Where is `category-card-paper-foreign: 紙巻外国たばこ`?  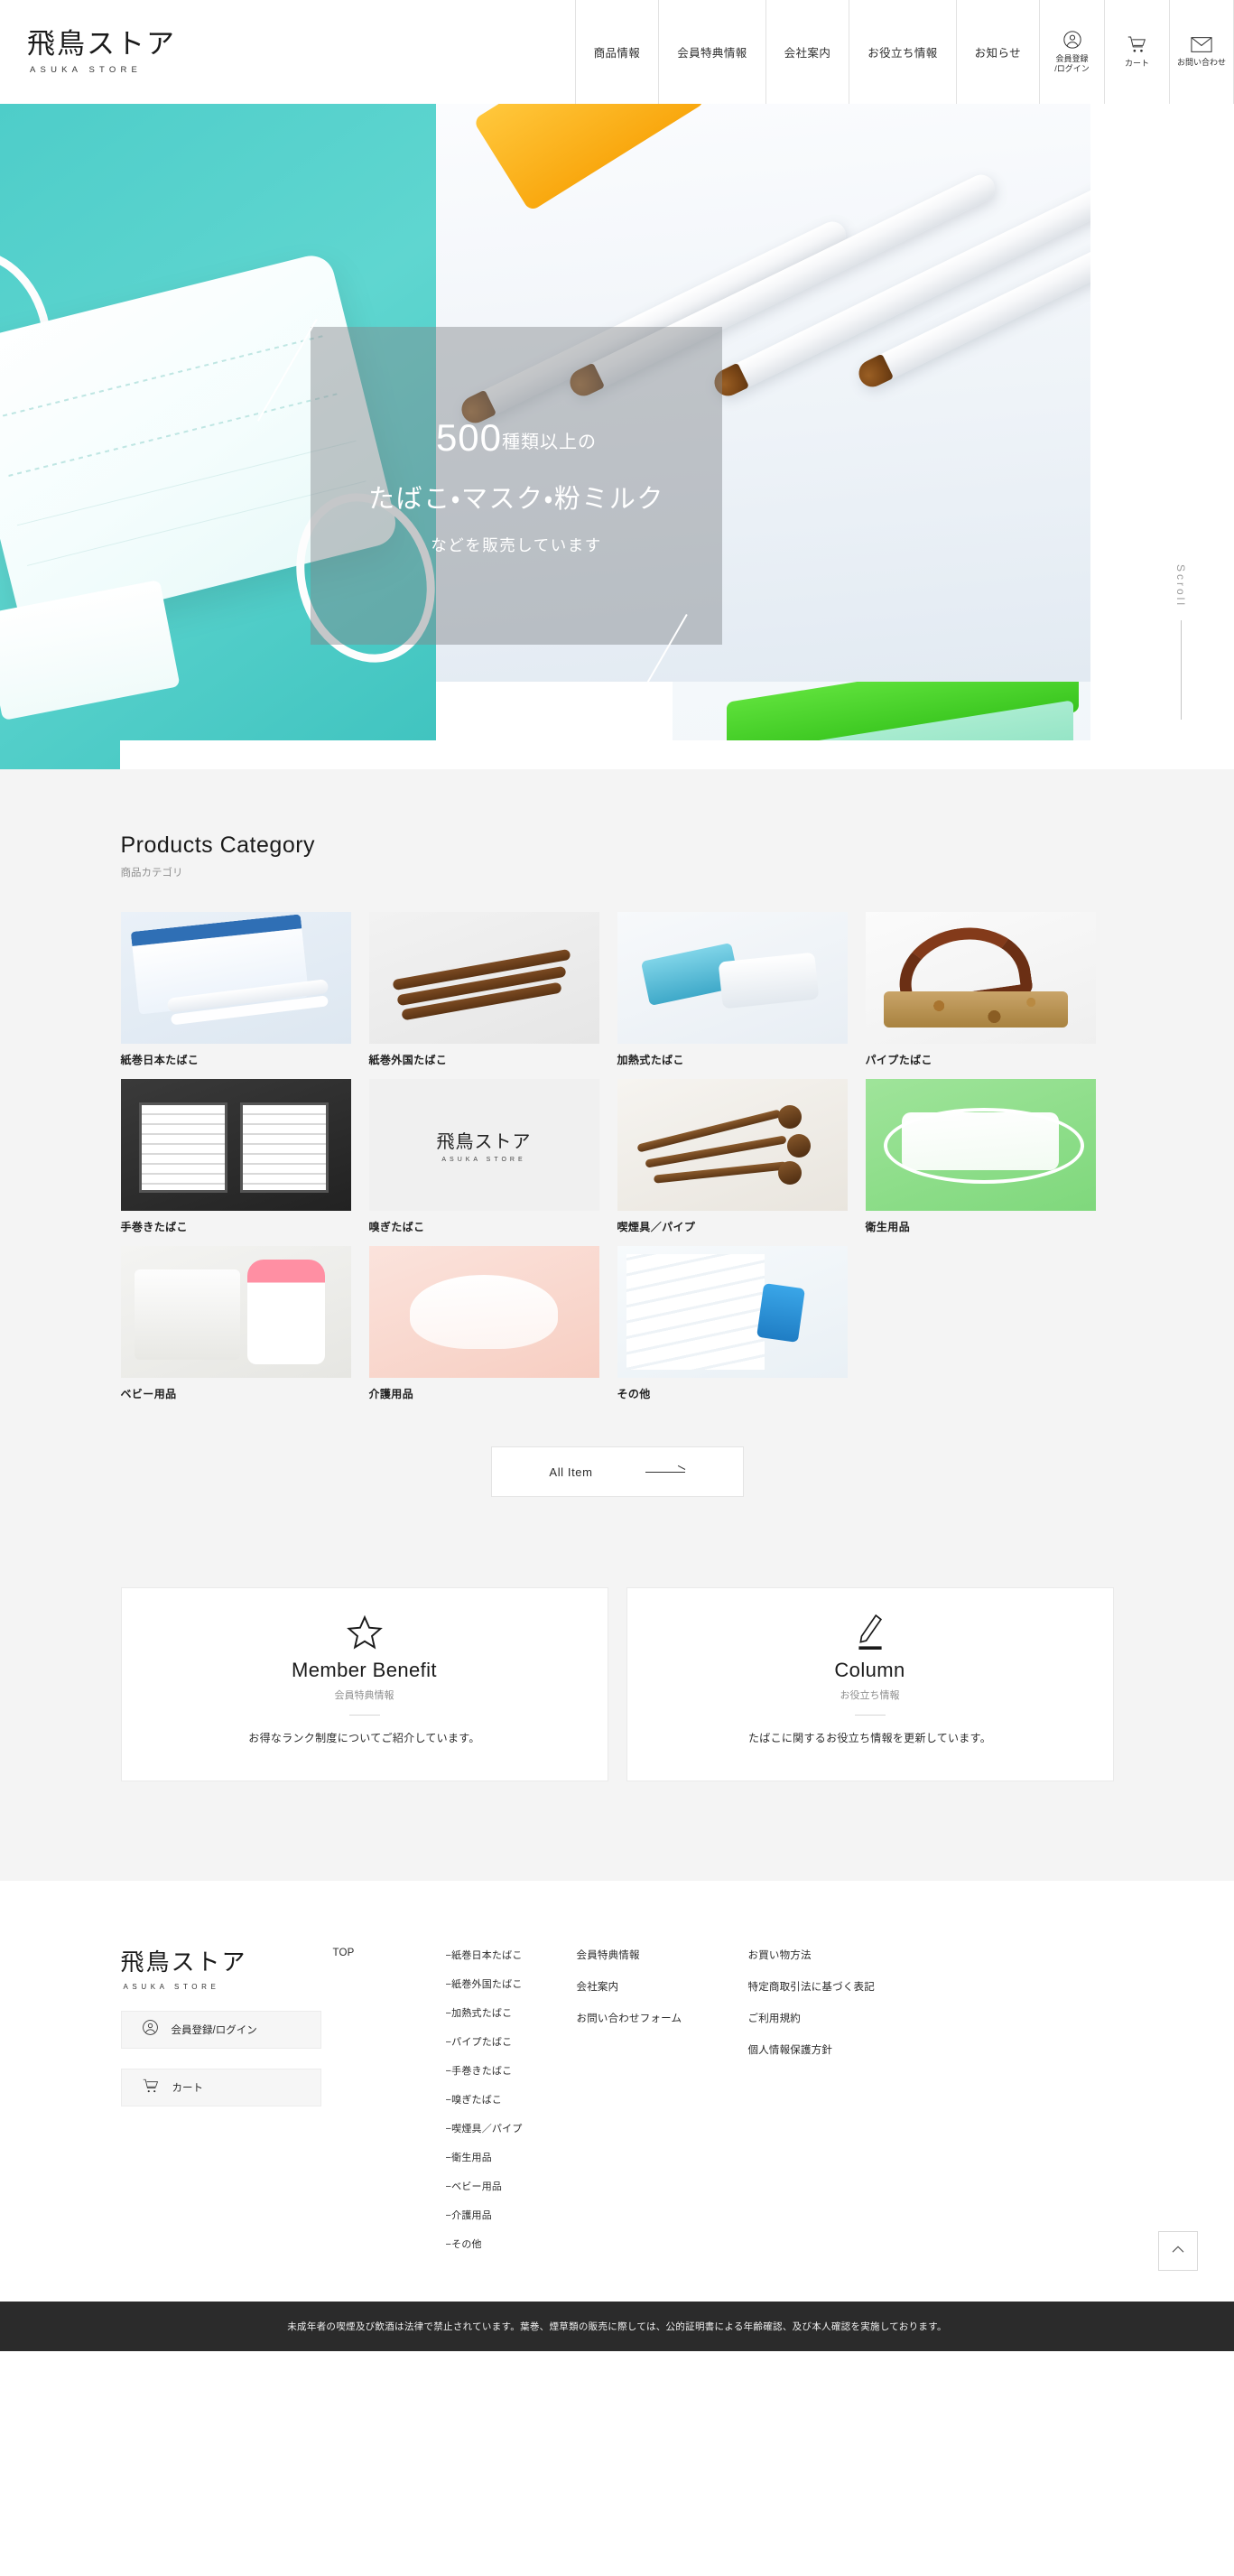 category-card-paper-foreign: 紙巻外国たばこ is located at coordinates (483, 989).